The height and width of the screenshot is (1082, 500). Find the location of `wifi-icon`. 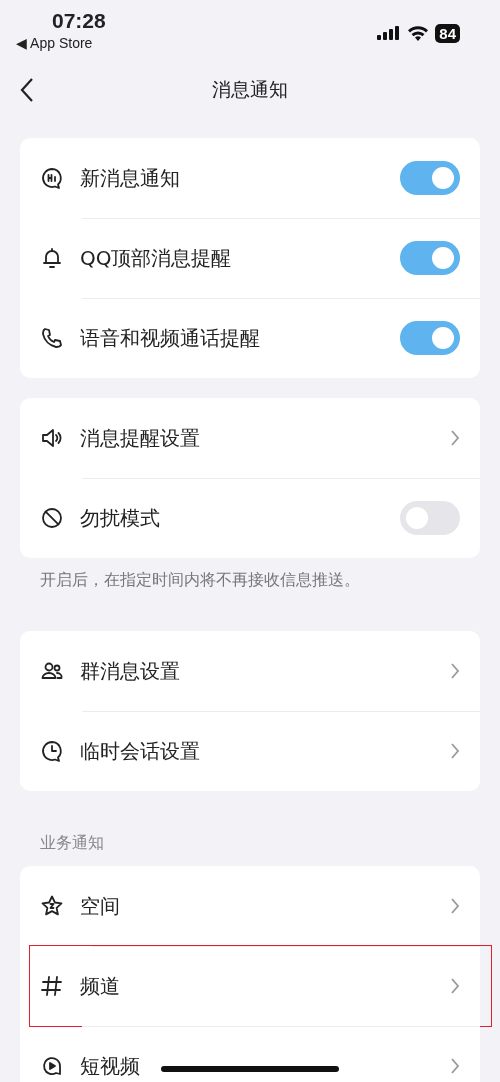

wifi-icon is located at coordinates (418, 33).